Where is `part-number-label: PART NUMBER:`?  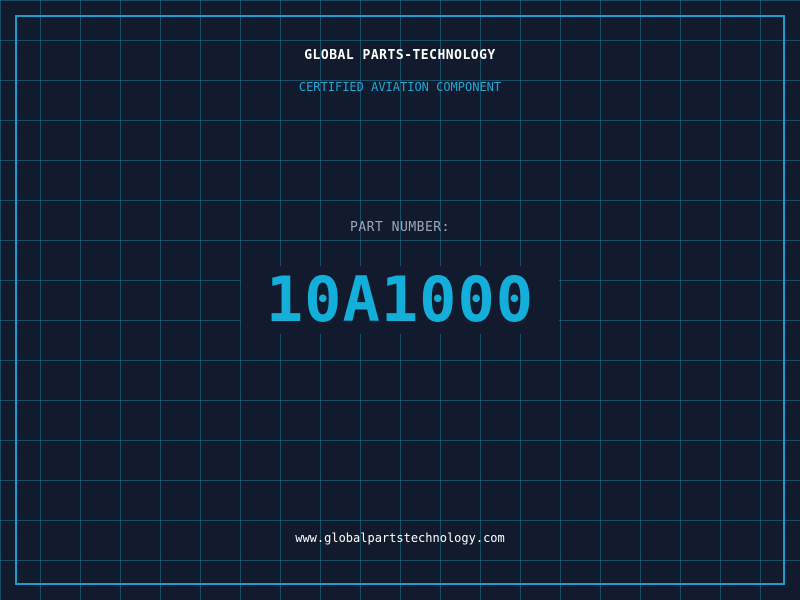 part-number-label: PART NUMBER: is located at coordinates (400, 227).